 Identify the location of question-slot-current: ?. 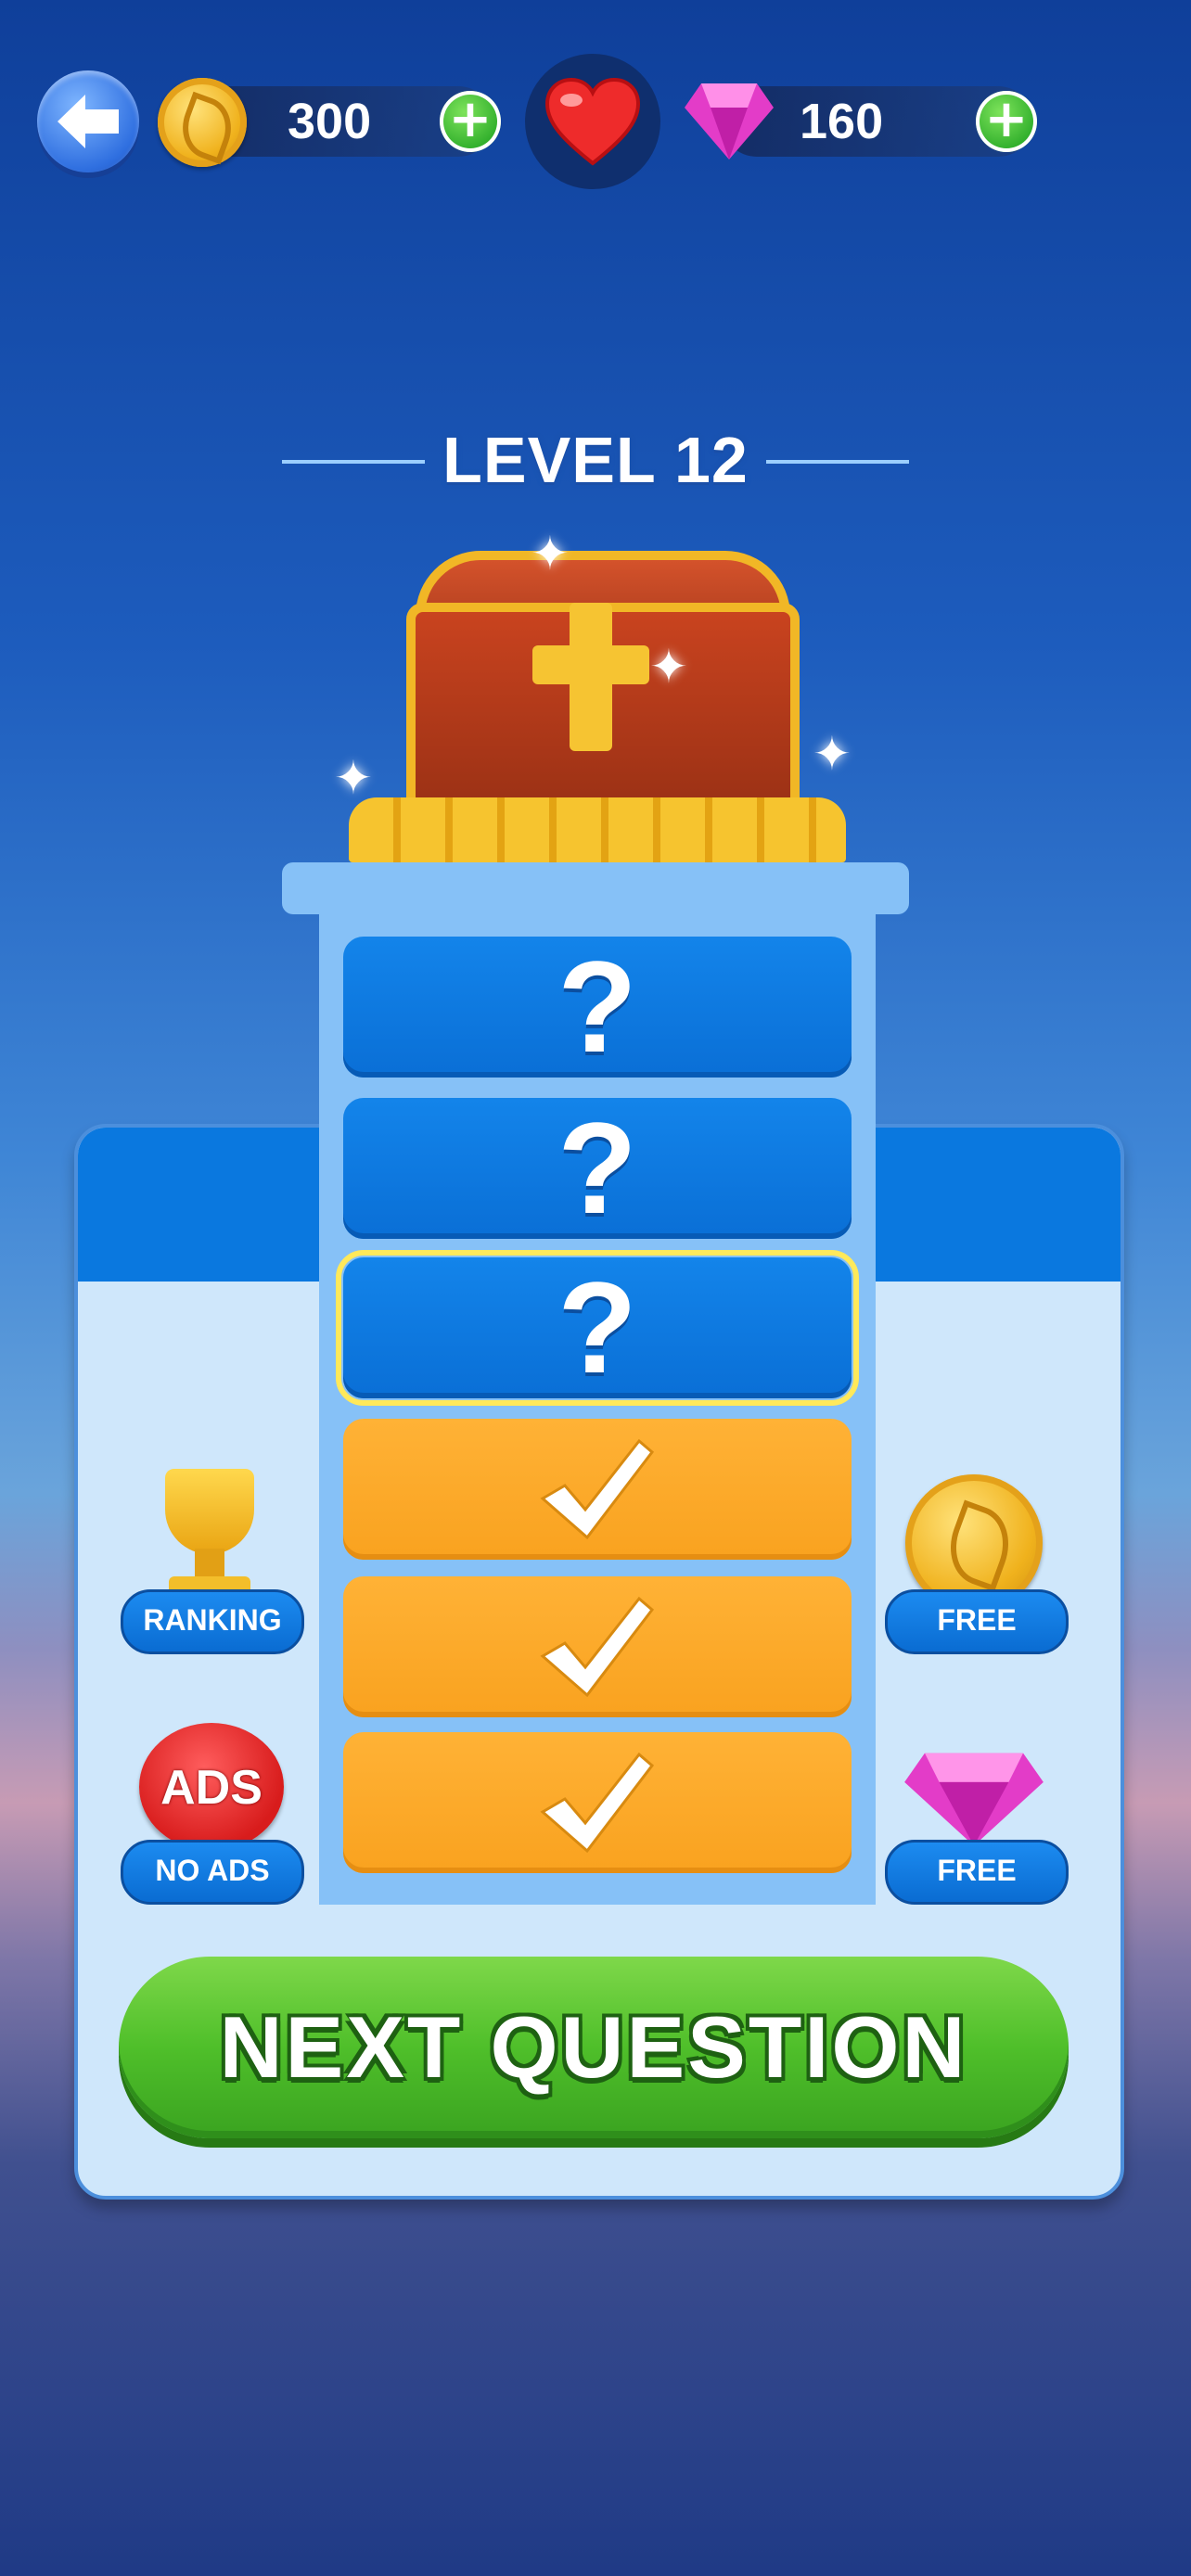
(597, 1328).